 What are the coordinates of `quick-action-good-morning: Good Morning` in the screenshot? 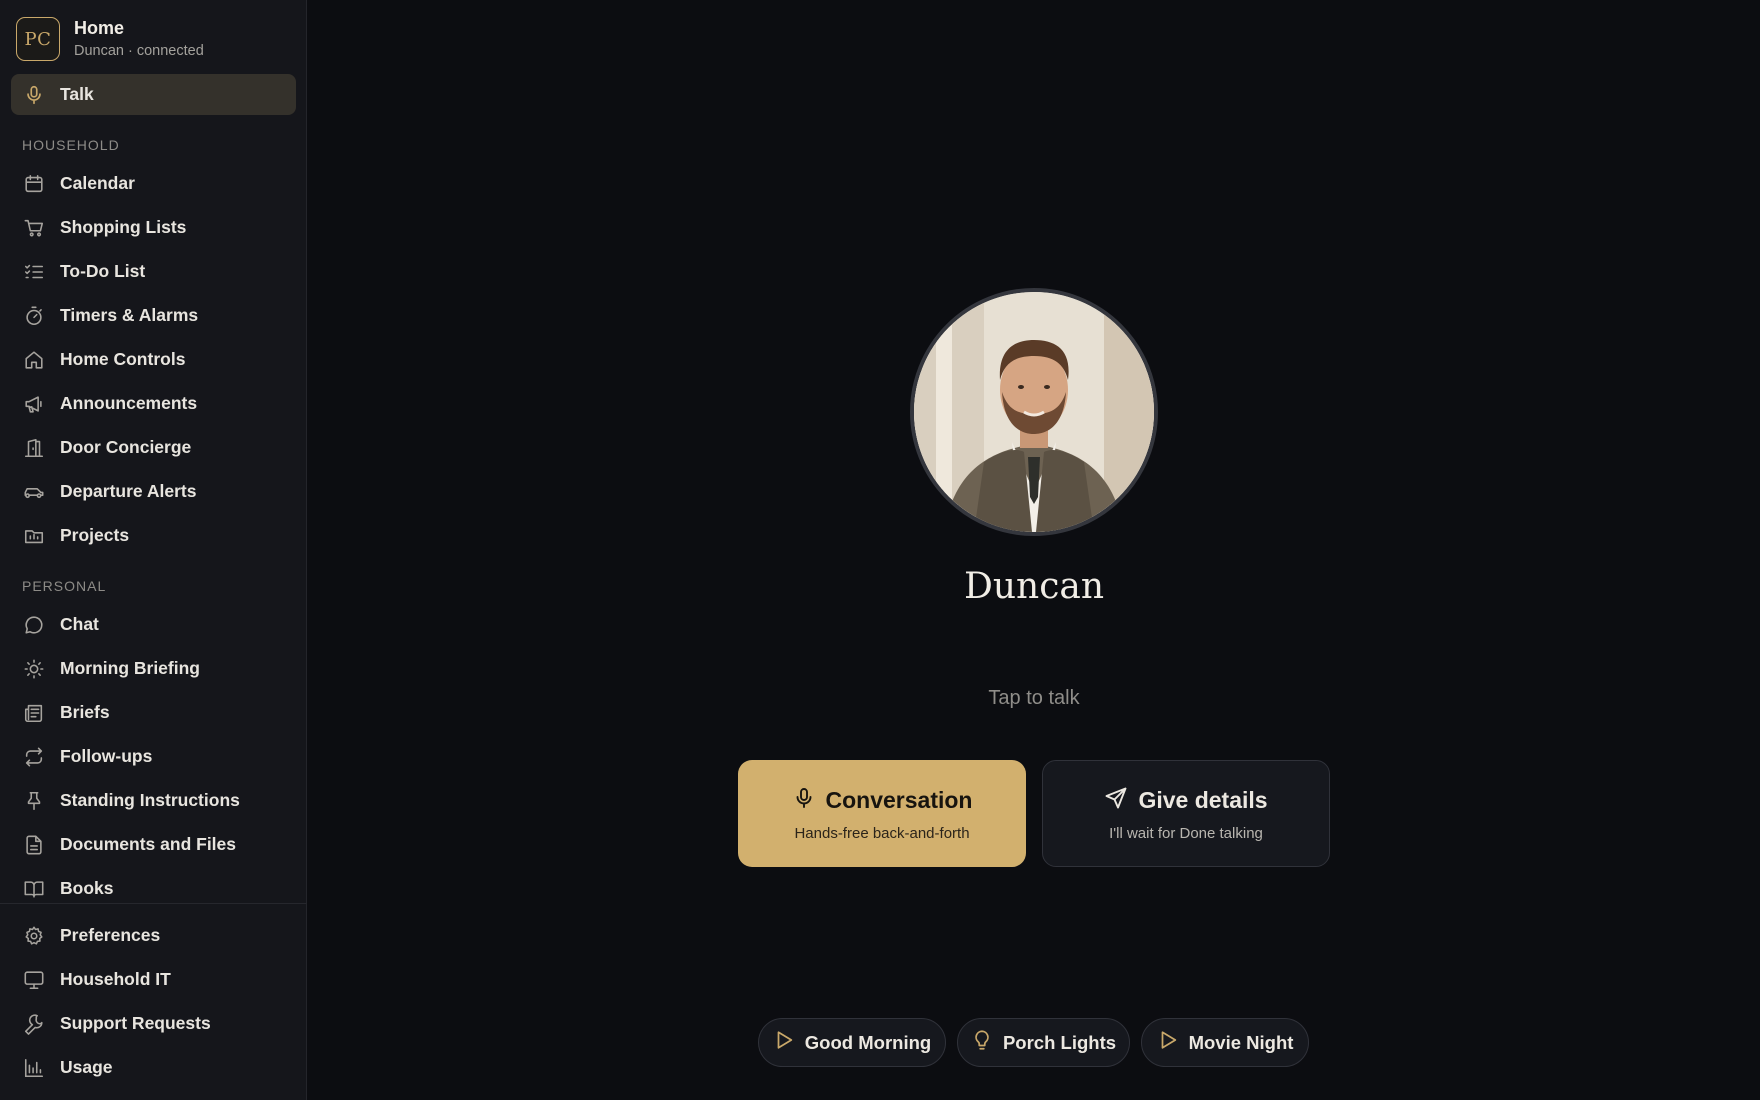 It's located at (852, 1042).